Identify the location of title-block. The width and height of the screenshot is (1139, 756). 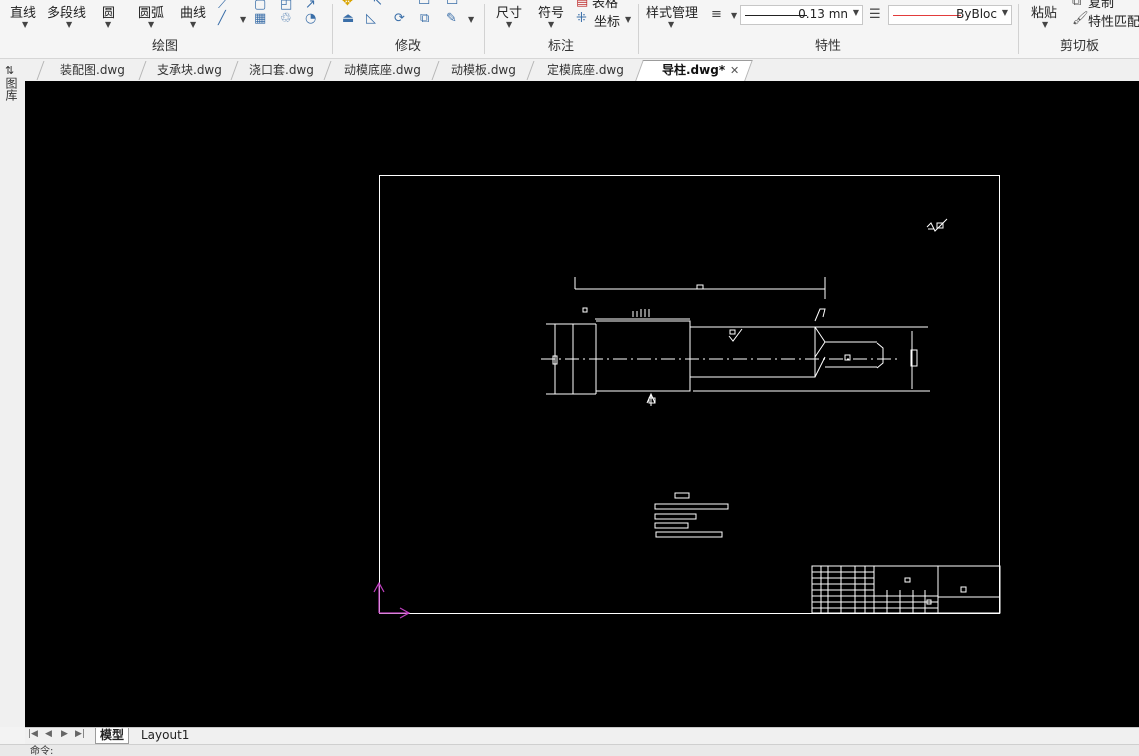
(906, 589).